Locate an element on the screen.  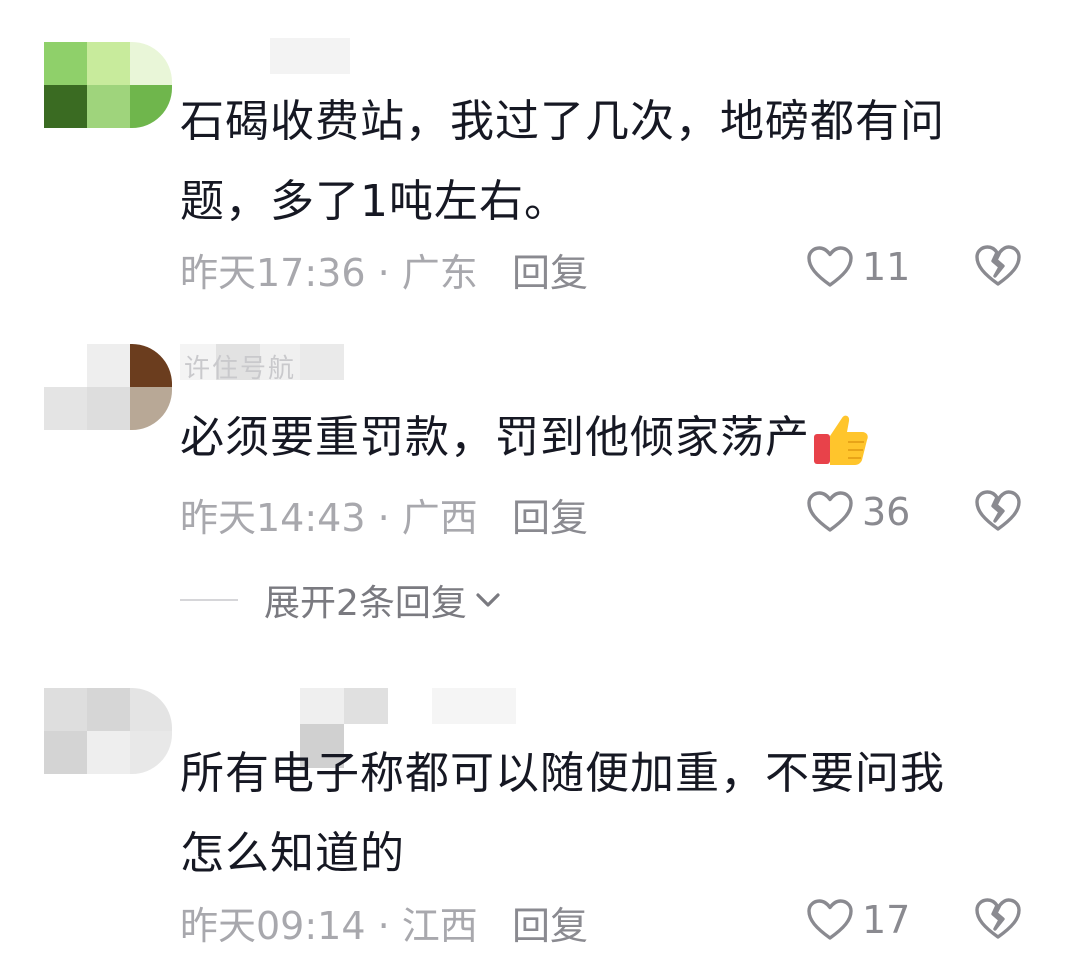
comment-meta: 昨天14:43 · 广西 回复 36 is located at coordinates (610, 513).